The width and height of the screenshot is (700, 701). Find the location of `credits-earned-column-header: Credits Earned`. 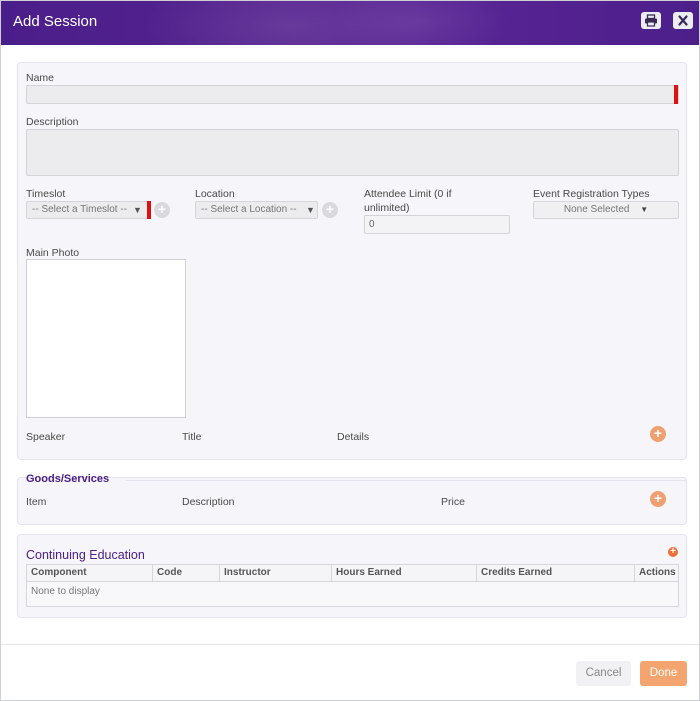

credits-earned-column-header: Credits Earned is located at coordinates (556, 573).